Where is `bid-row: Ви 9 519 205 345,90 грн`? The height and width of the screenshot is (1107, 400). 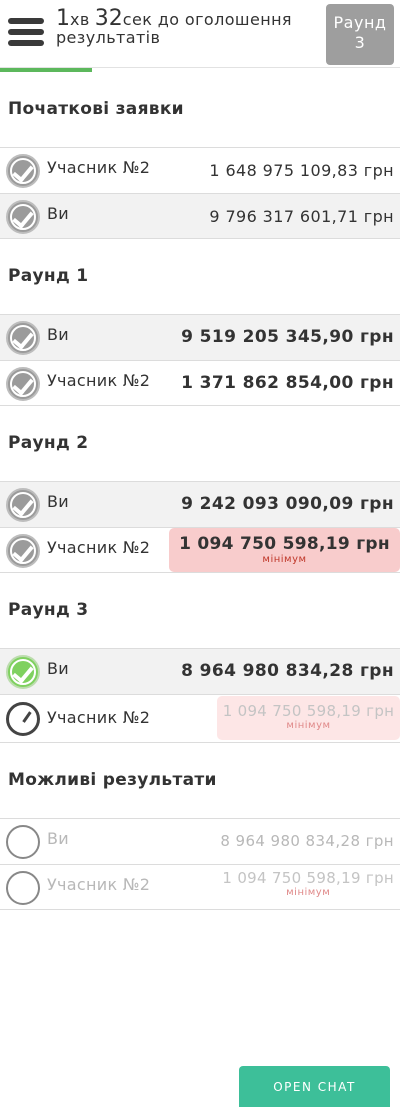
bid-row: Ви 9 519 205 345,90 грн is located at coordinates (200, 337).